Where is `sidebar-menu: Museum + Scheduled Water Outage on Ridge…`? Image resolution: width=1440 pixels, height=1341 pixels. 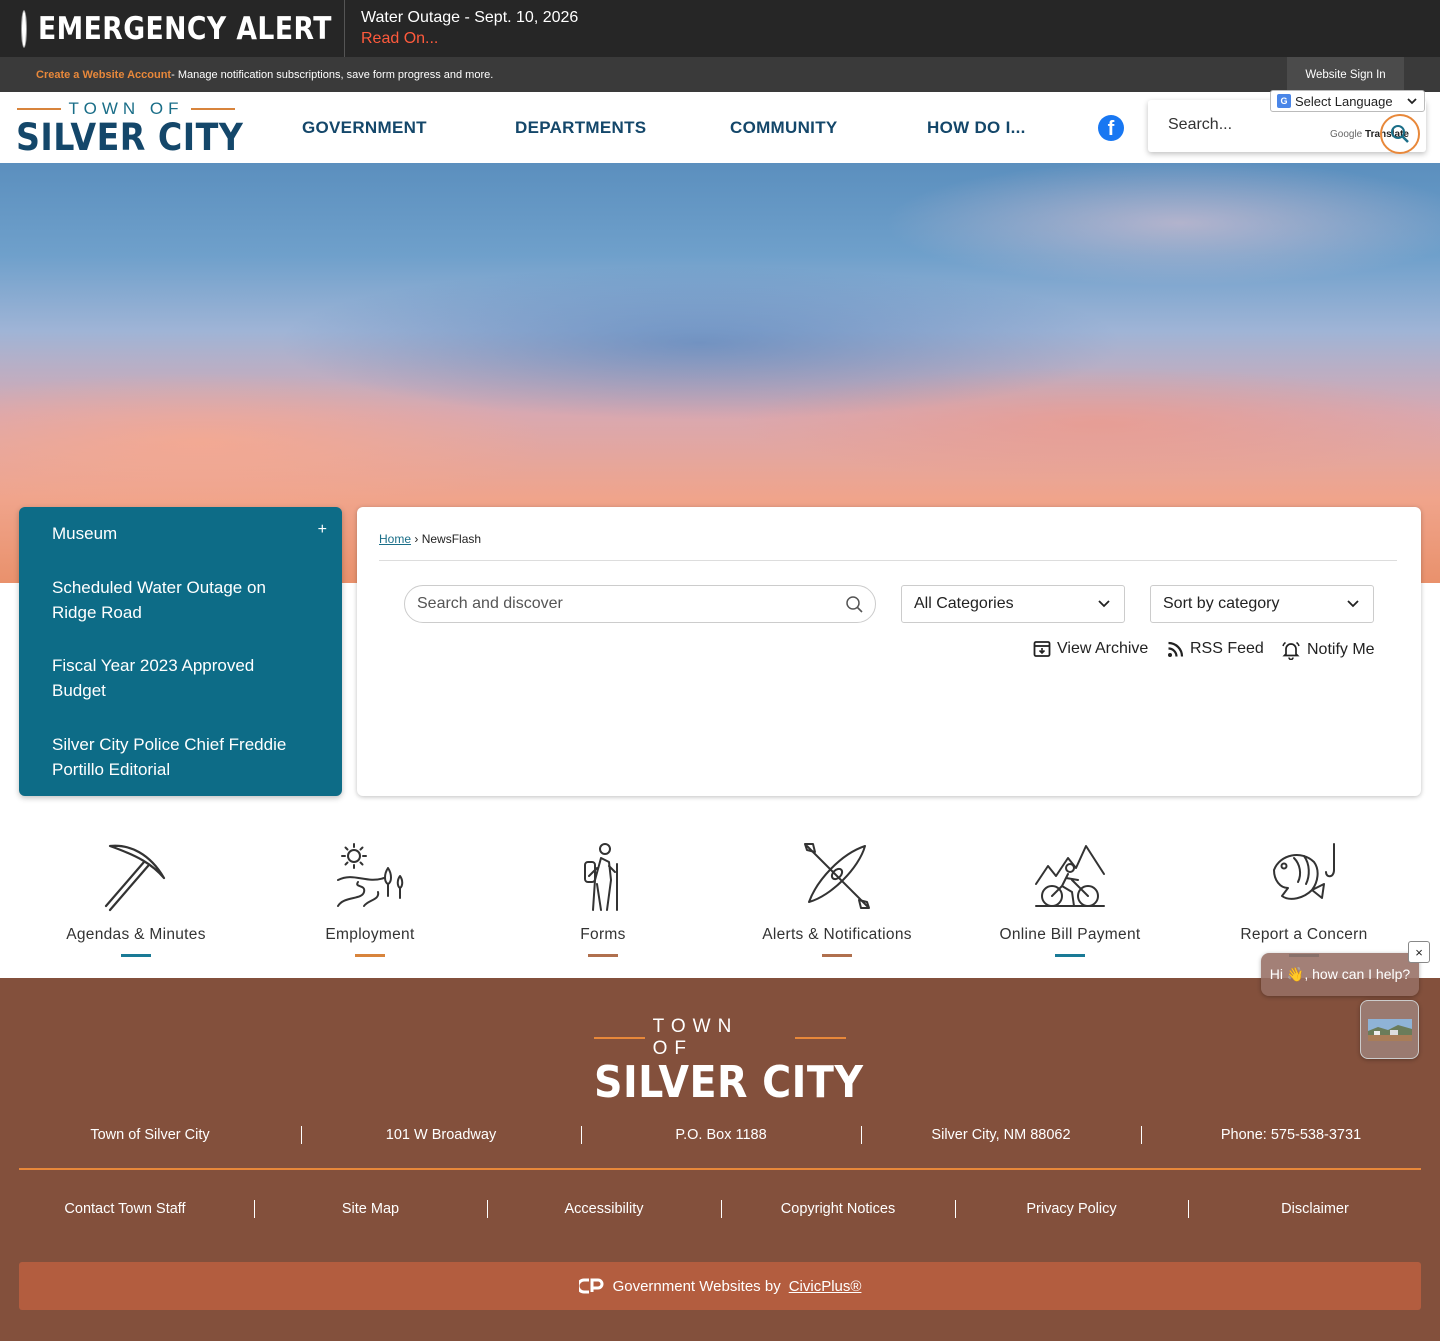
sidebar-menu: Museum + Scheduled Water Outage on Ridge… is located at coordinates (180, 651).